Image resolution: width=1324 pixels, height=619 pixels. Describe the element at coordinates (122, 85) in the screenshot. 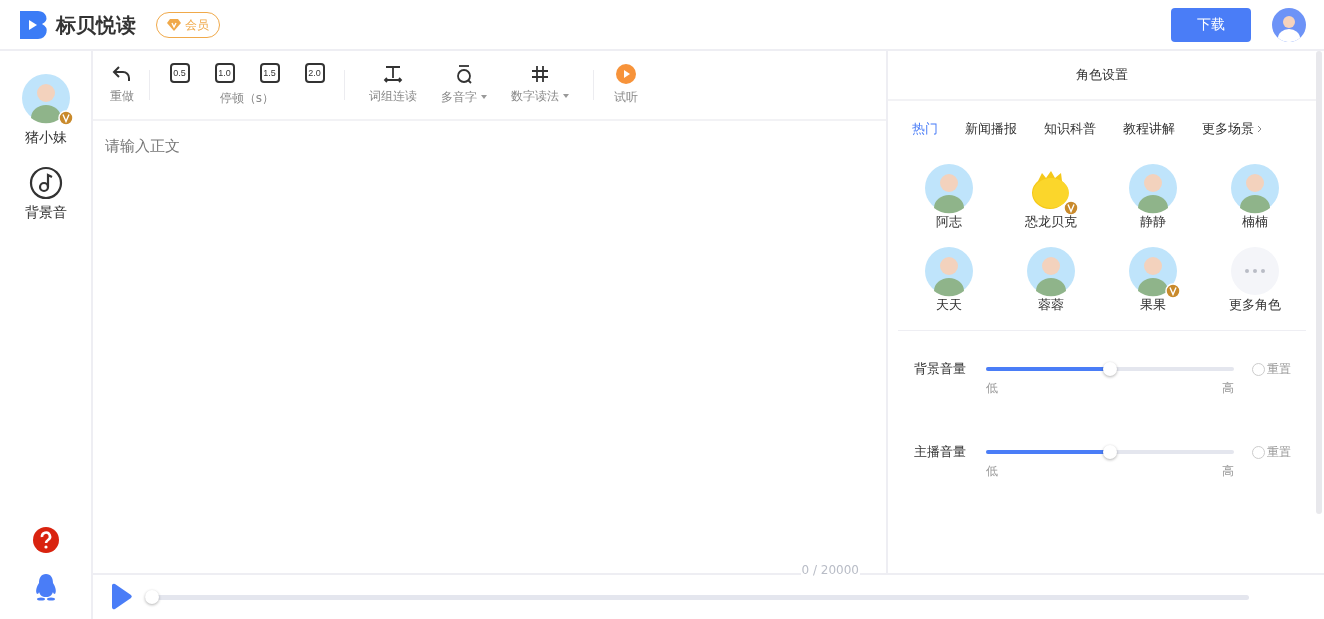

I see `undo-button: 重做` at that location.